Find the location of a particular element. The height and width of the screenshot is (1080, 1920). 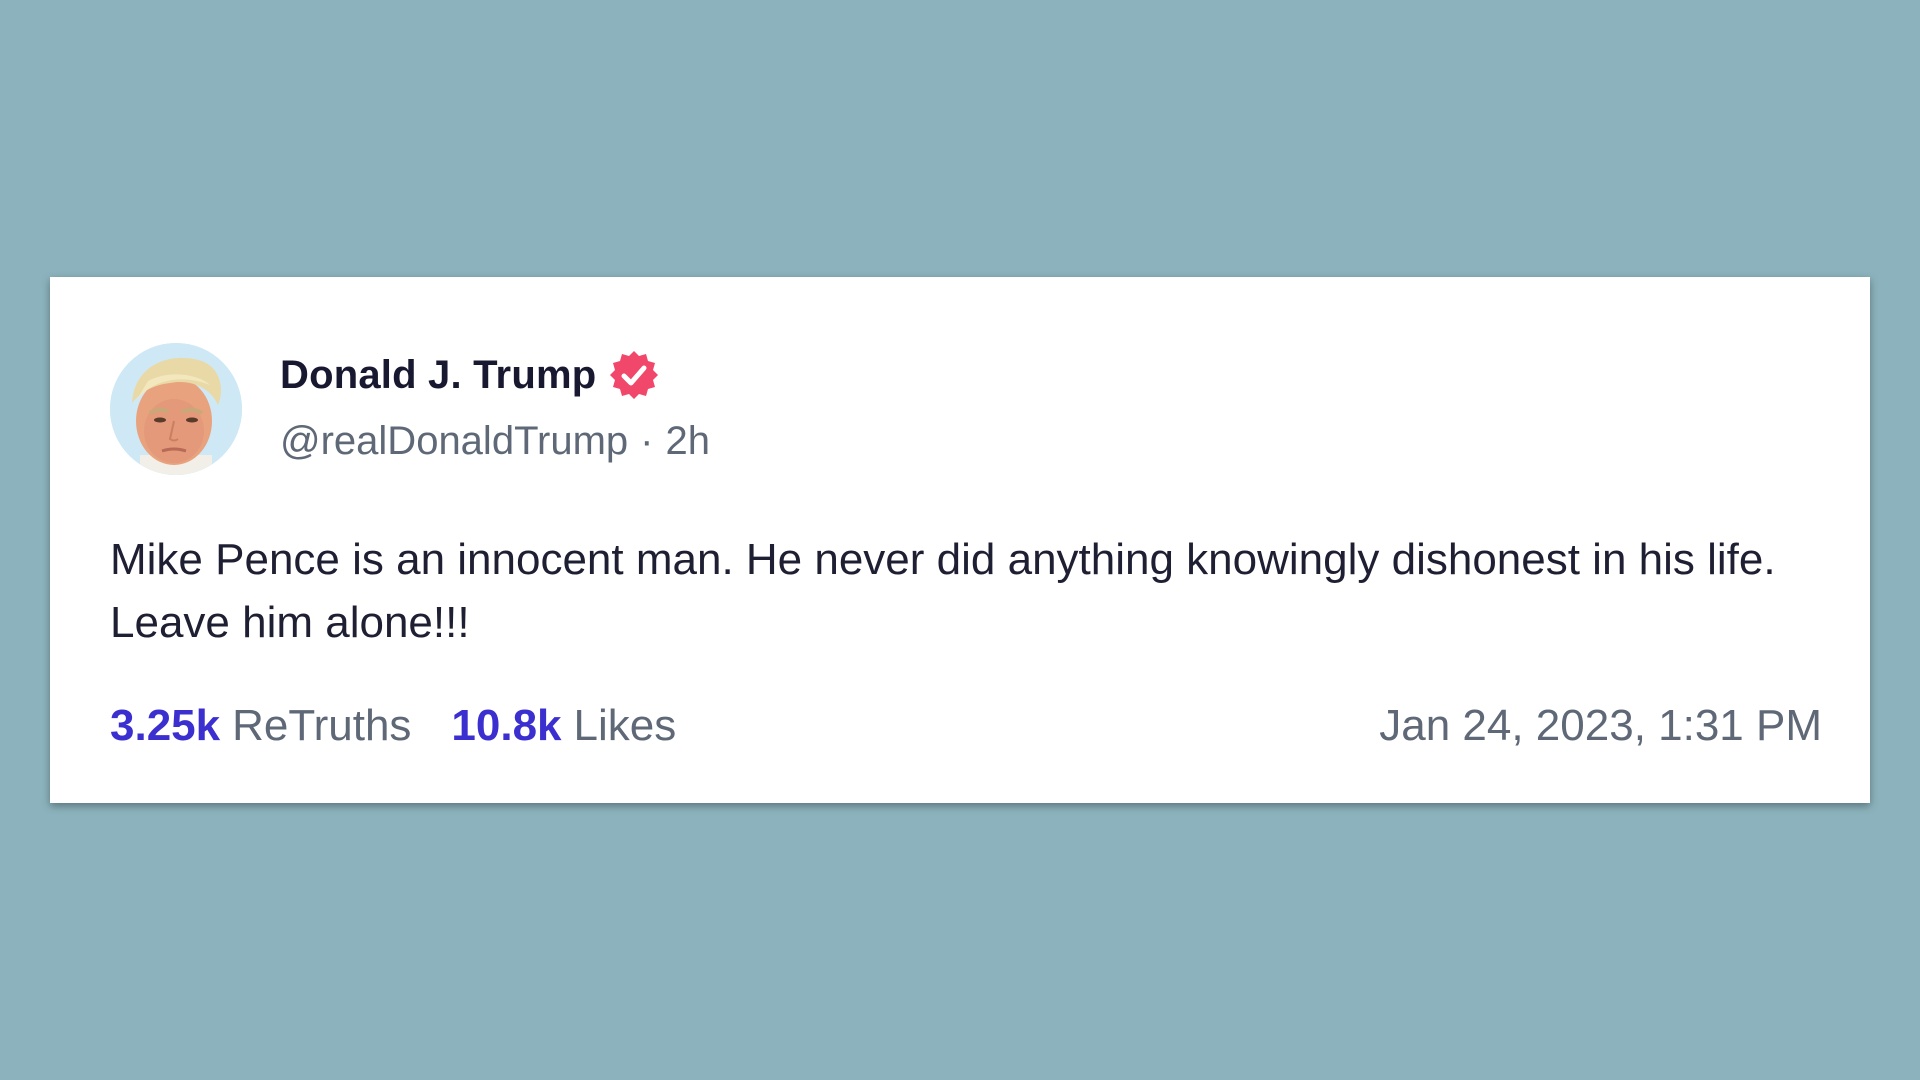

retruths-stat: 3.25k ReTruths is located at coordinates (260, 726).